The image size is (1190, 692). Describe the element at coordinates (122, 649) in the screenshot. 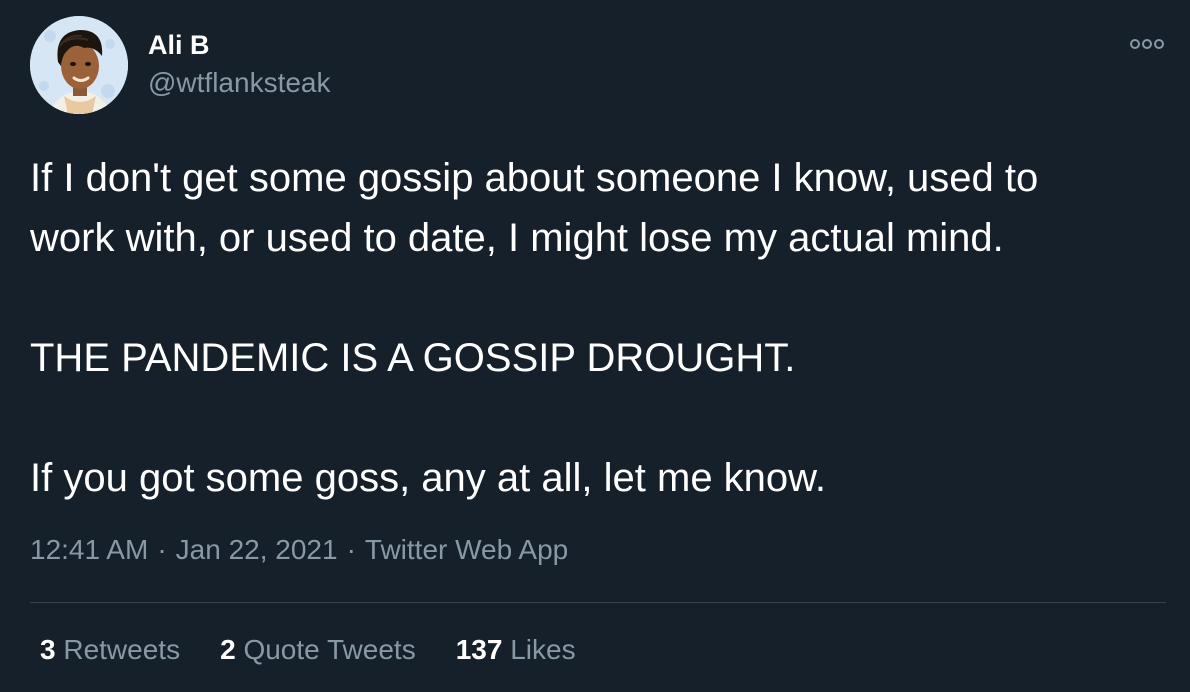

I see `retweets-label: Retweets` at that location.